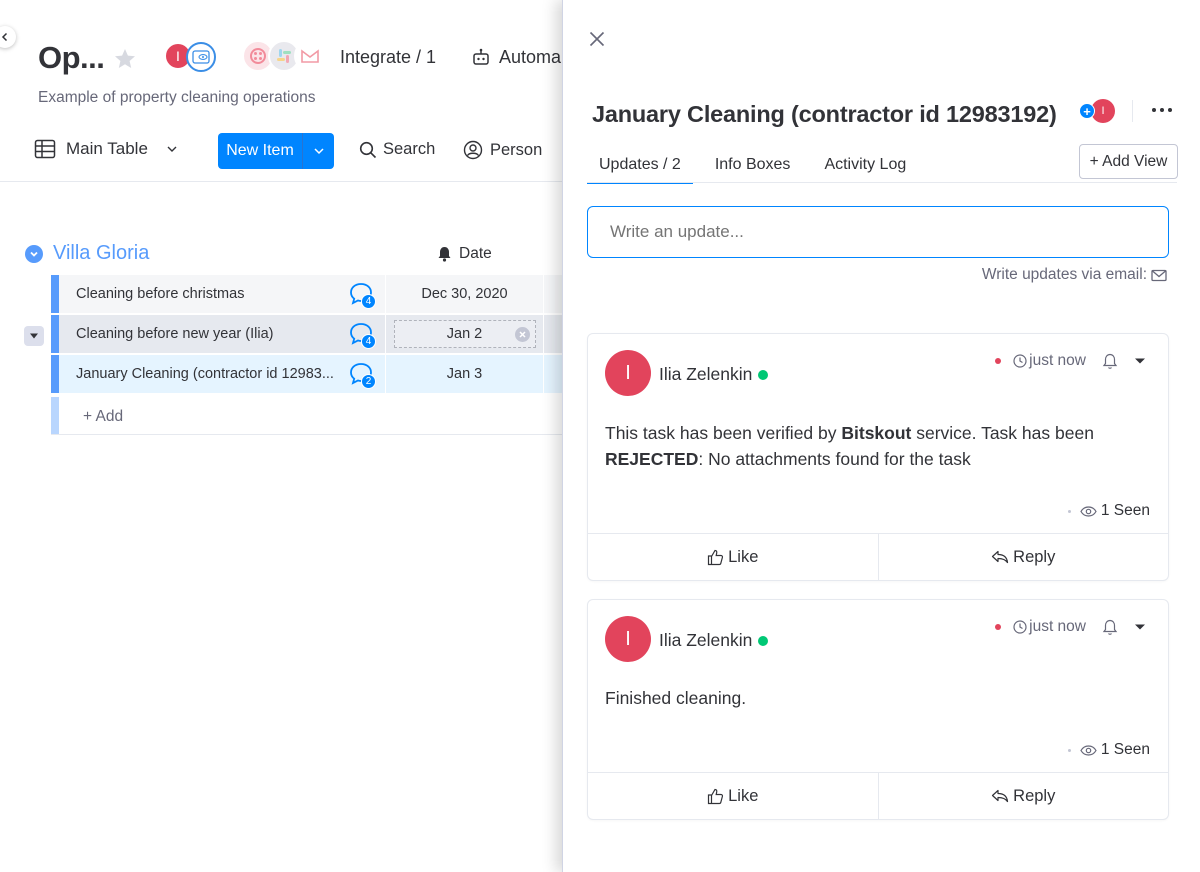 This screenshot has height=872, width=1200. What do you see at coordinates (865, 165) in the screenshot?
I see `tab-activity-log: Activity Log` at bounding box center [865, 165].